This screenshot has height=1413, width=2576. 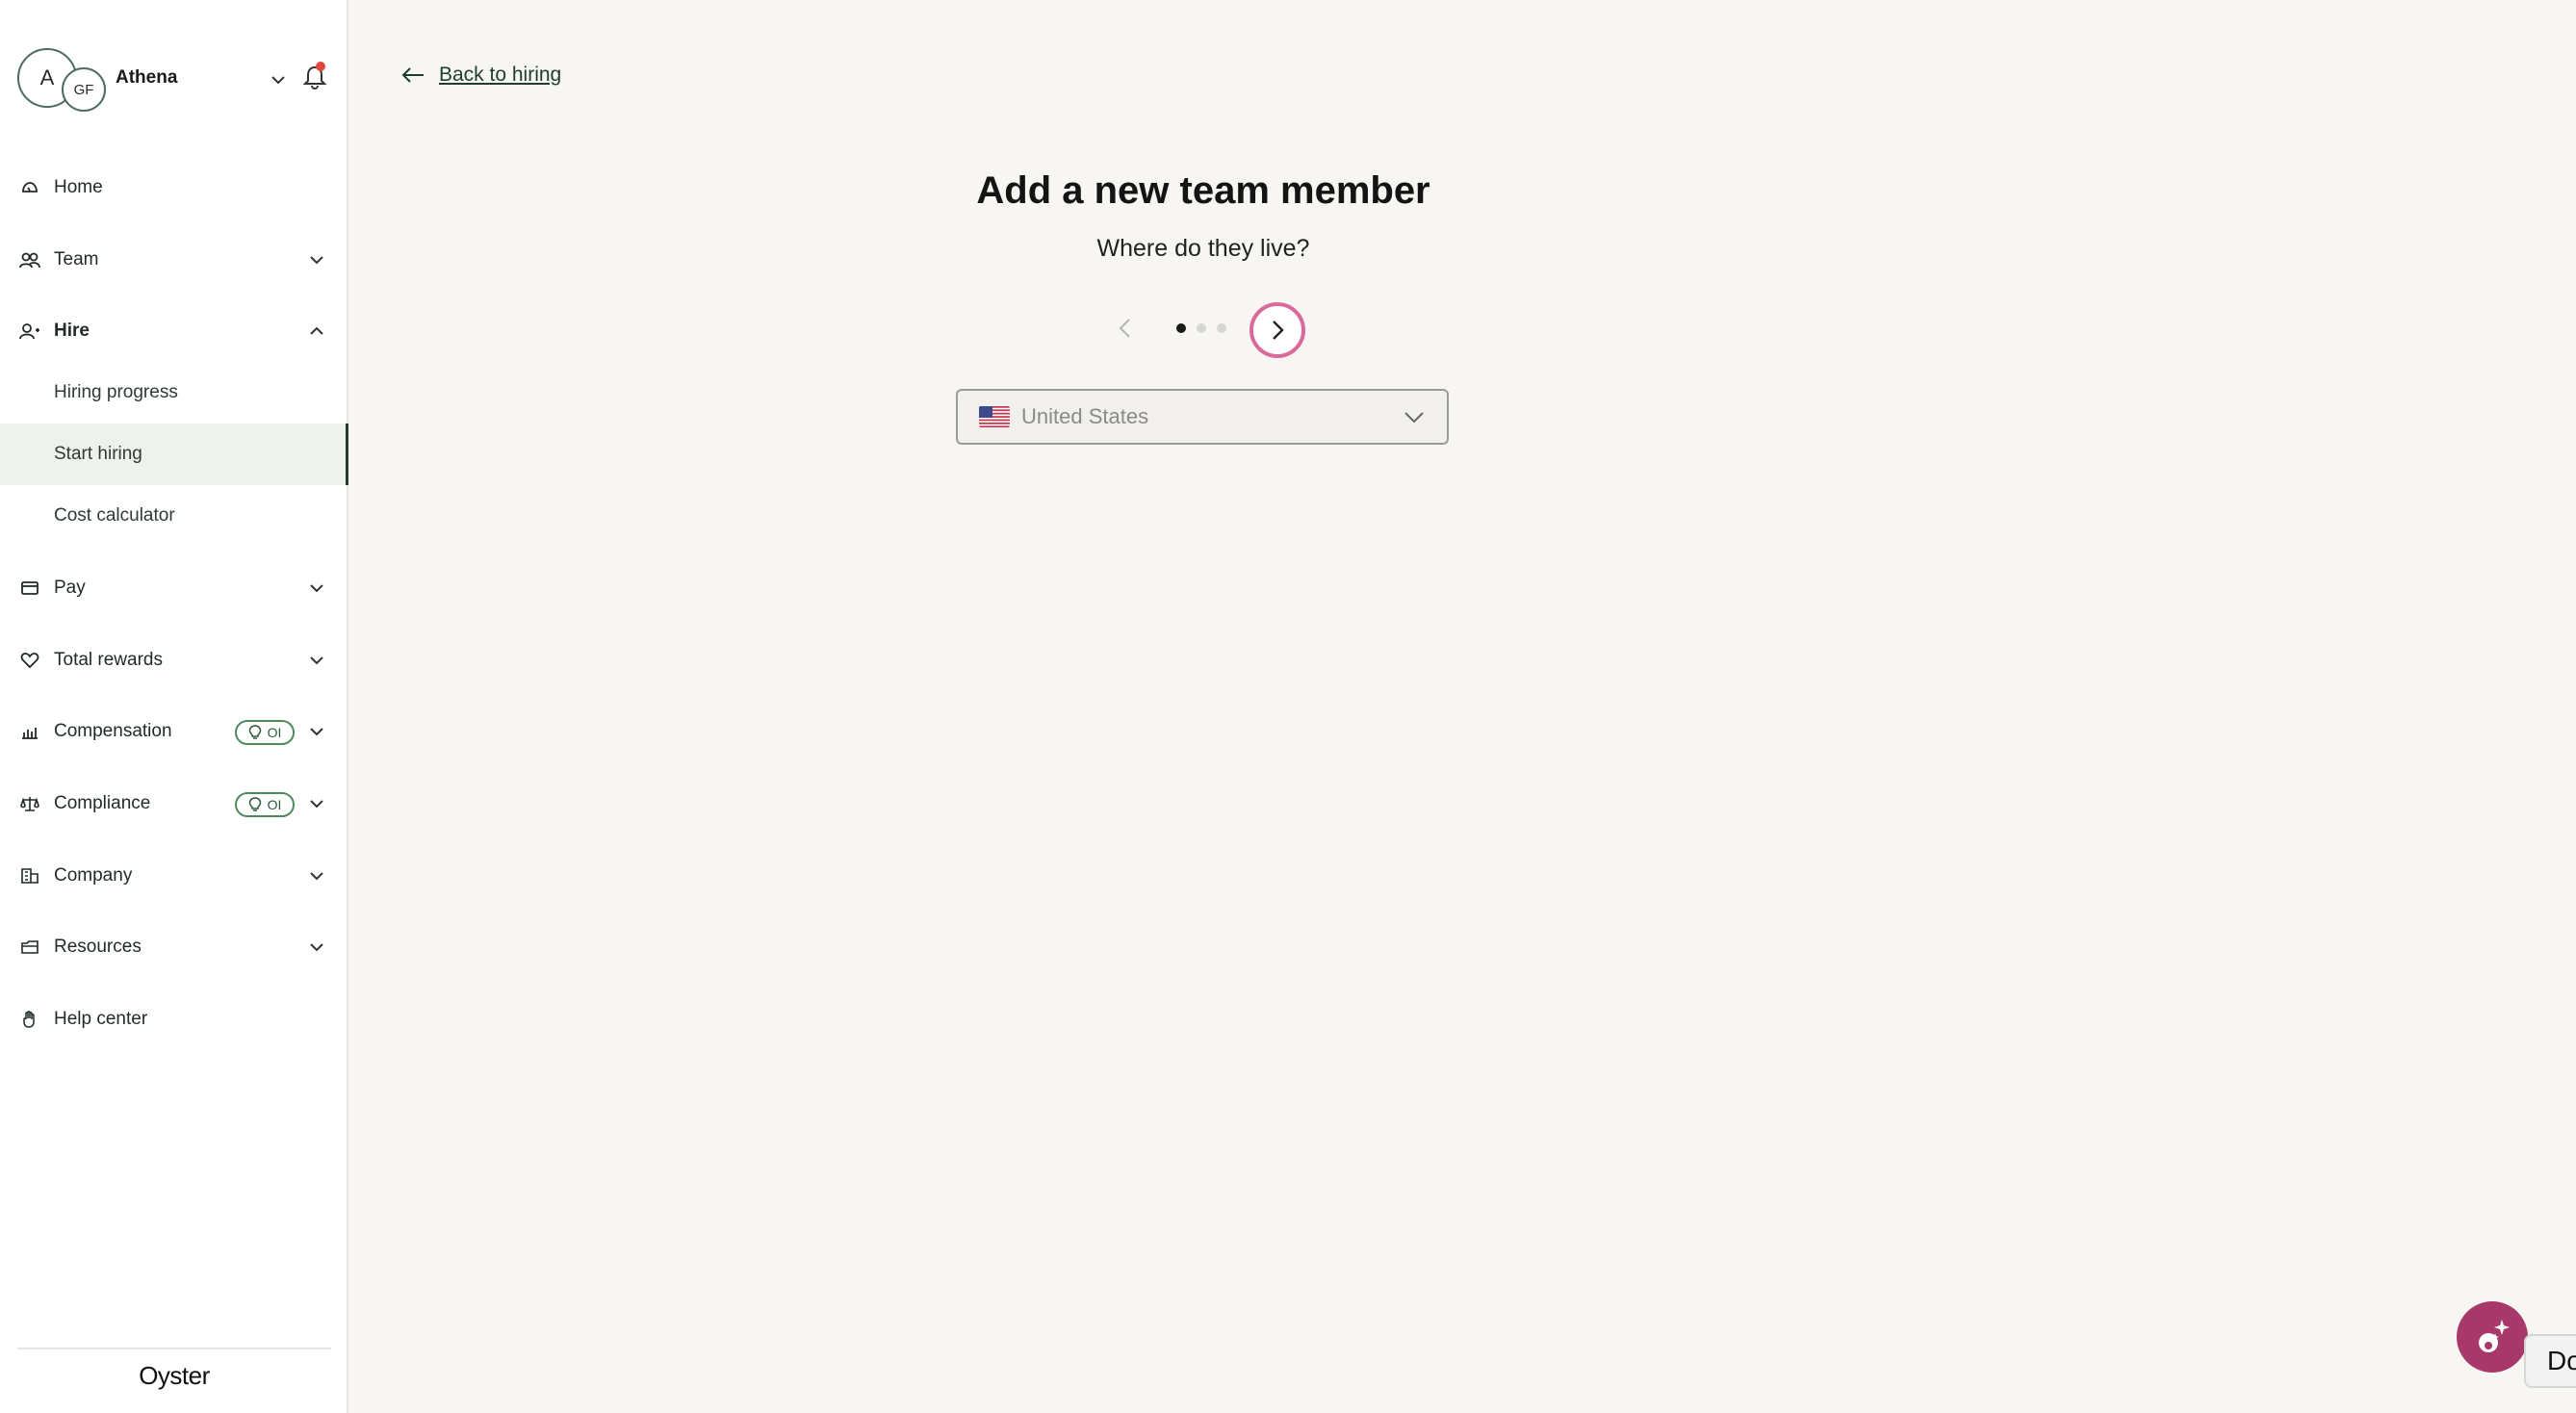 What do you see at coordinates (98, 947) in the screenshot?
I see `sidebar-item-label: Resources` at bounding box center [98, 947].